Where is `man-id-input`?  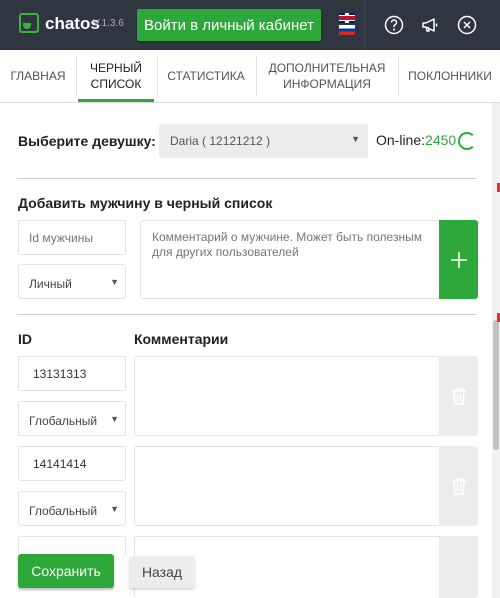
man-id-input is located at coordinates (72, 237).